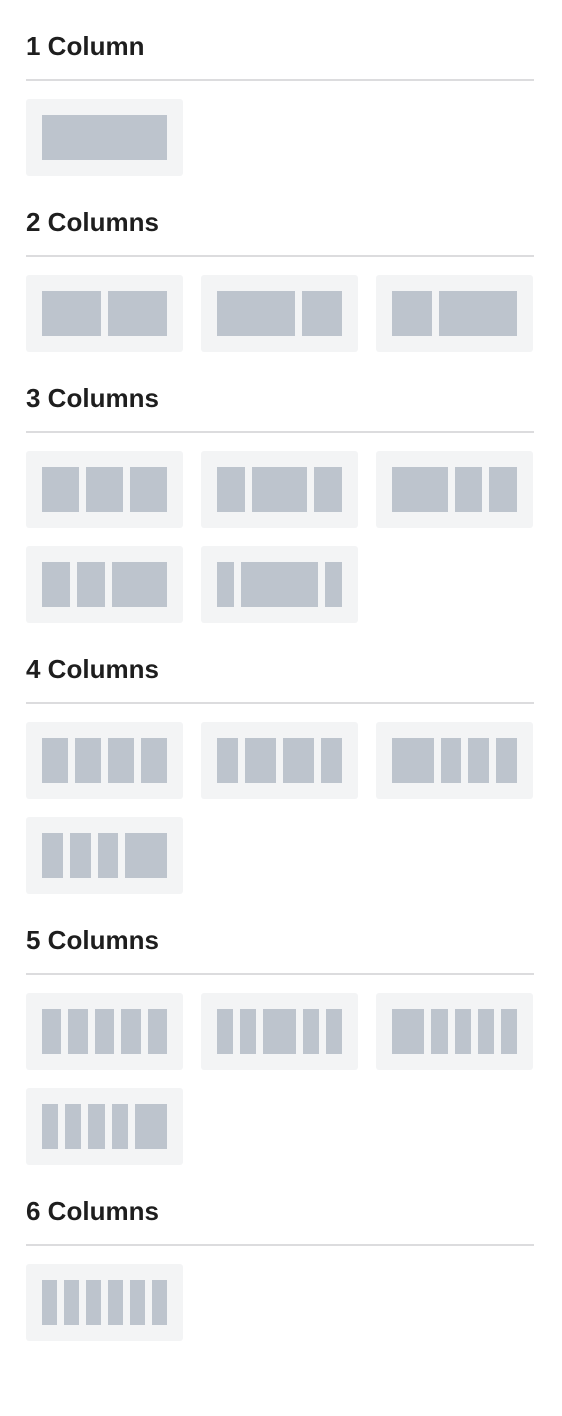  What do you see at coordinates (85, 46) in the screenshot?
I see `section-title: 1 Column` at bounding box center [85, 46].